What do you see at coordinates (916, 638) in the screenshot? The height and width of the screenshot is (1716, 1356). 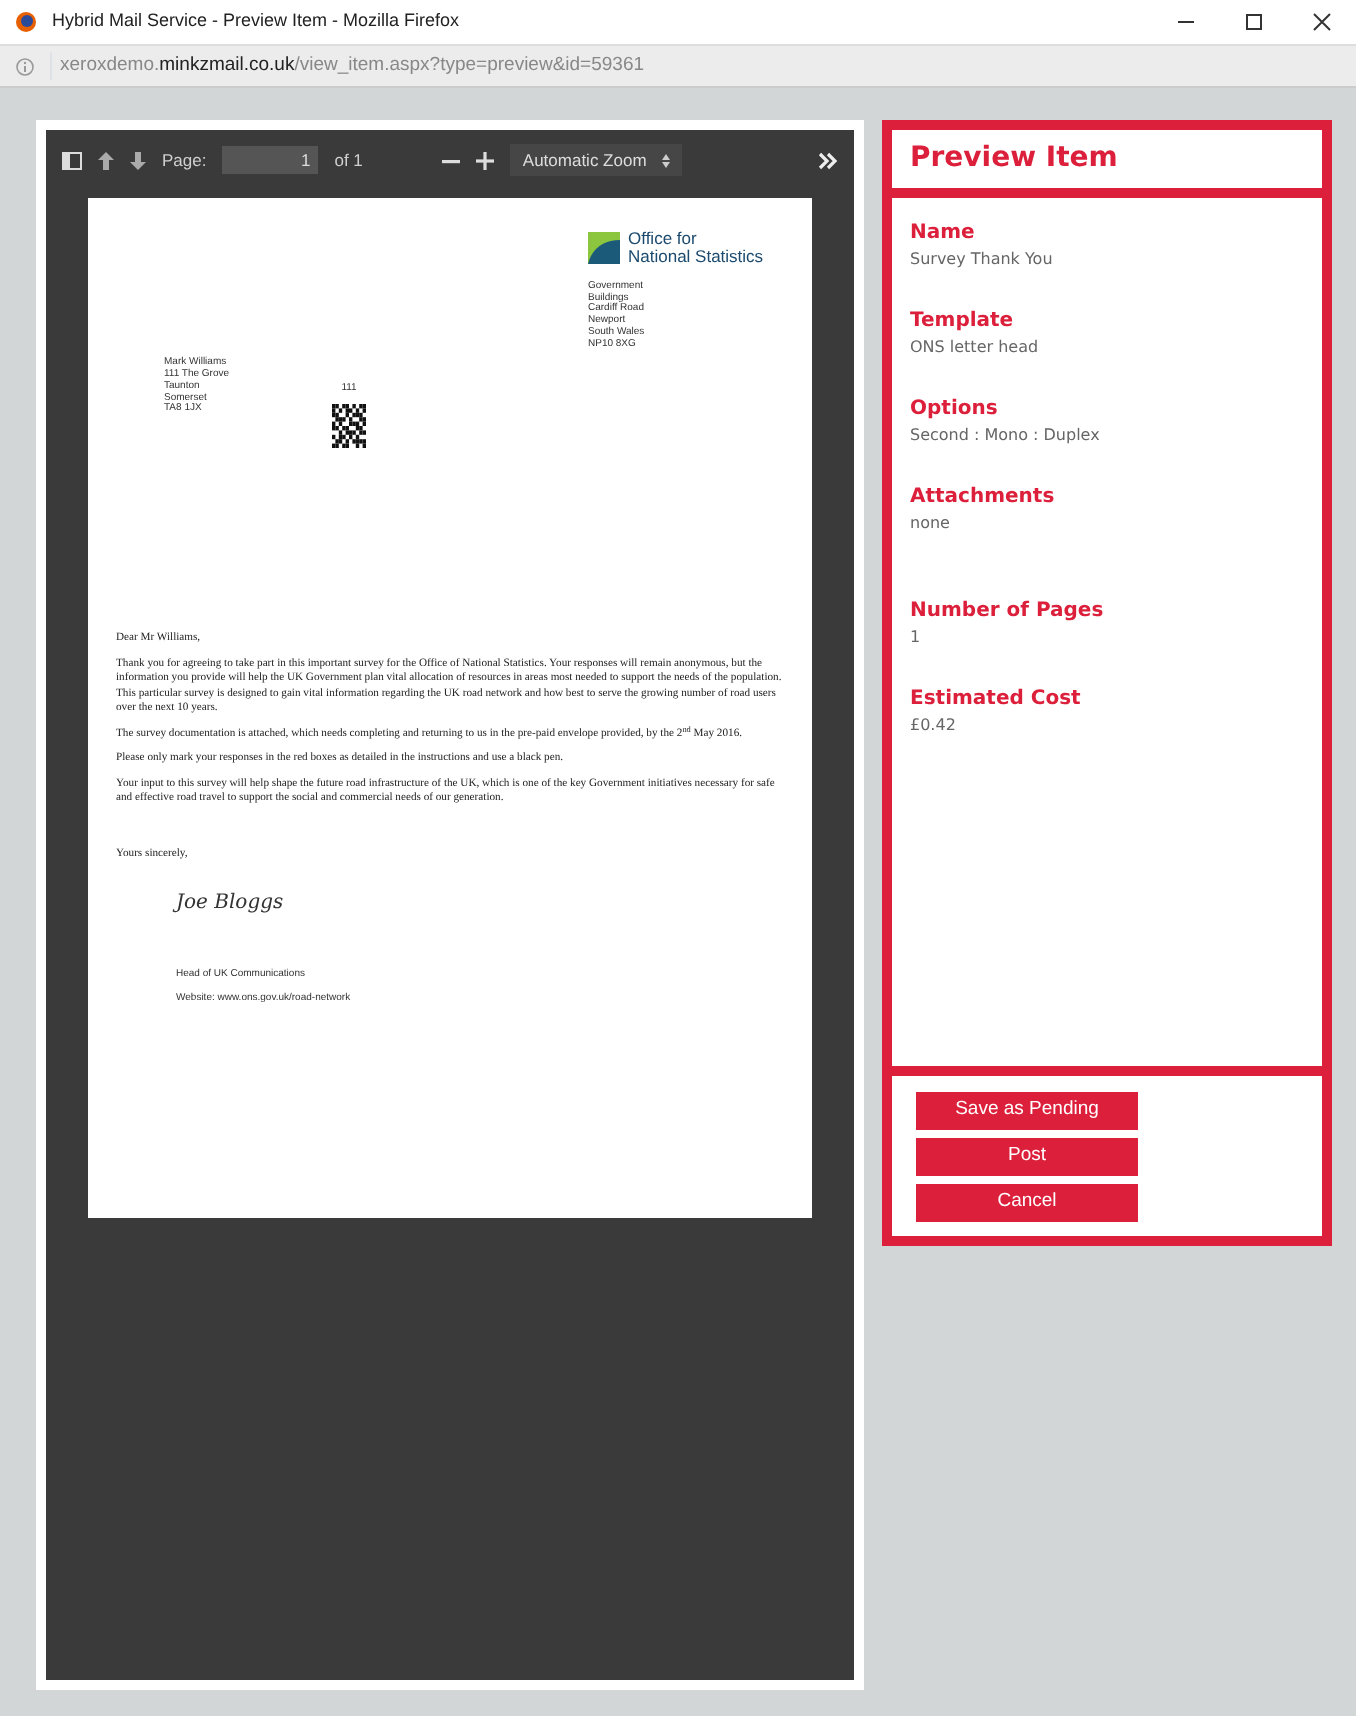 I see `field-value: 1` at bounding box center [916, 638].